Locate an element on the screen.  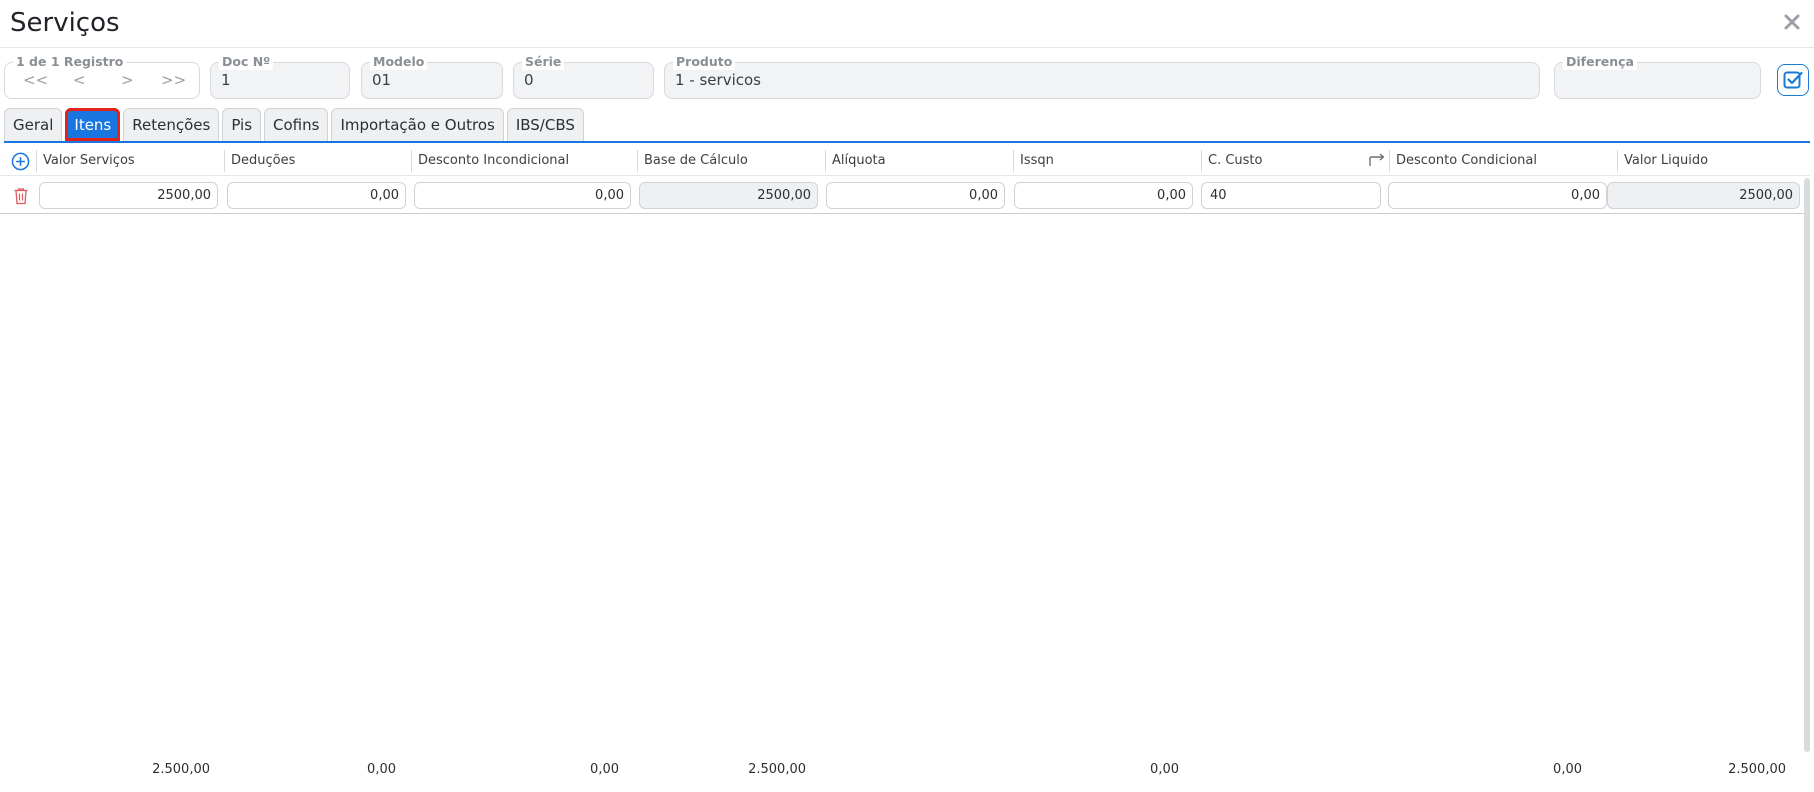
close-icon is located at coordinates (1792, 22).